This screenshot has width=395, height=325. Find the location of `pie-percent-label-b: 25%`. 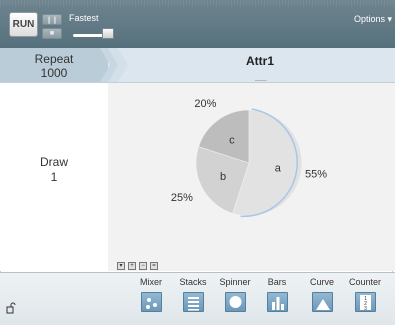

pie-percent-label-b: 25% is located at coordinates (182, 198).